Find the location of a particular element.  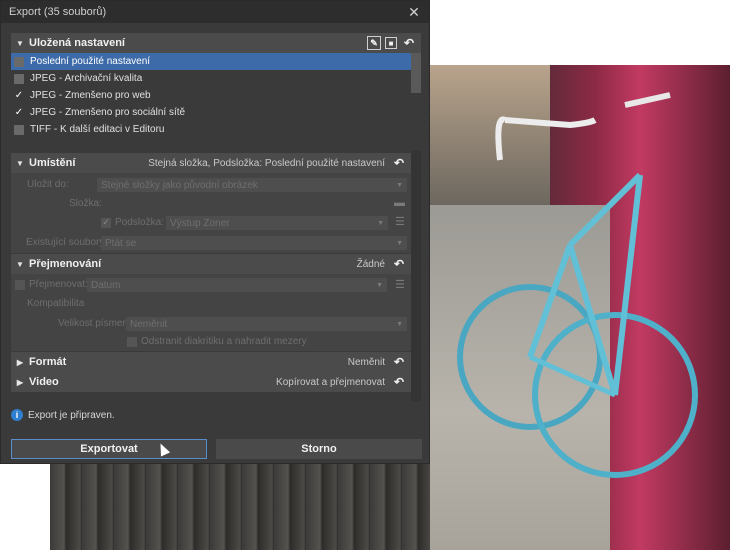

diacritics-label: Odstranit diakritiku a nahradit mezery is located at coordinates (224, 341).